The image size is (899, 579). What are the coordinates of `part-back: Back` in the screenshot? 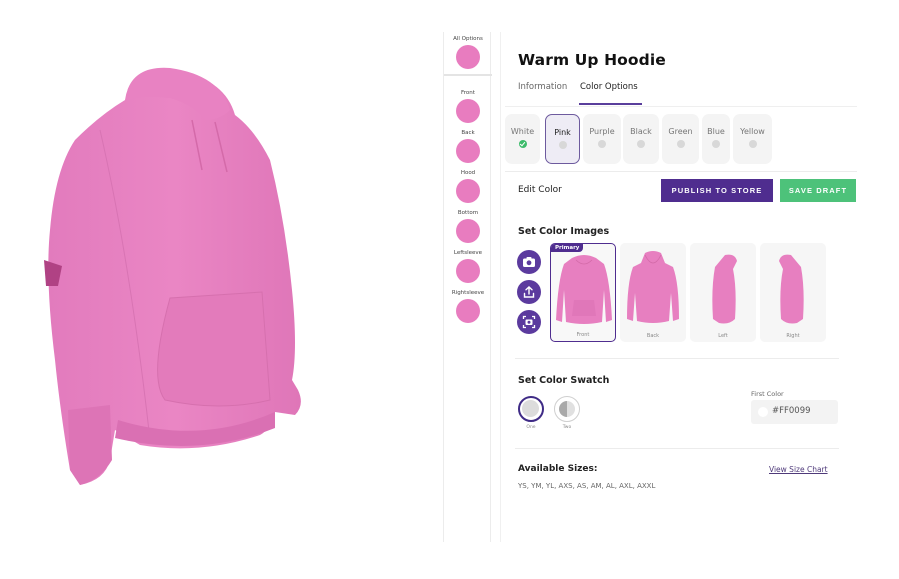 It's located at (468, 146).